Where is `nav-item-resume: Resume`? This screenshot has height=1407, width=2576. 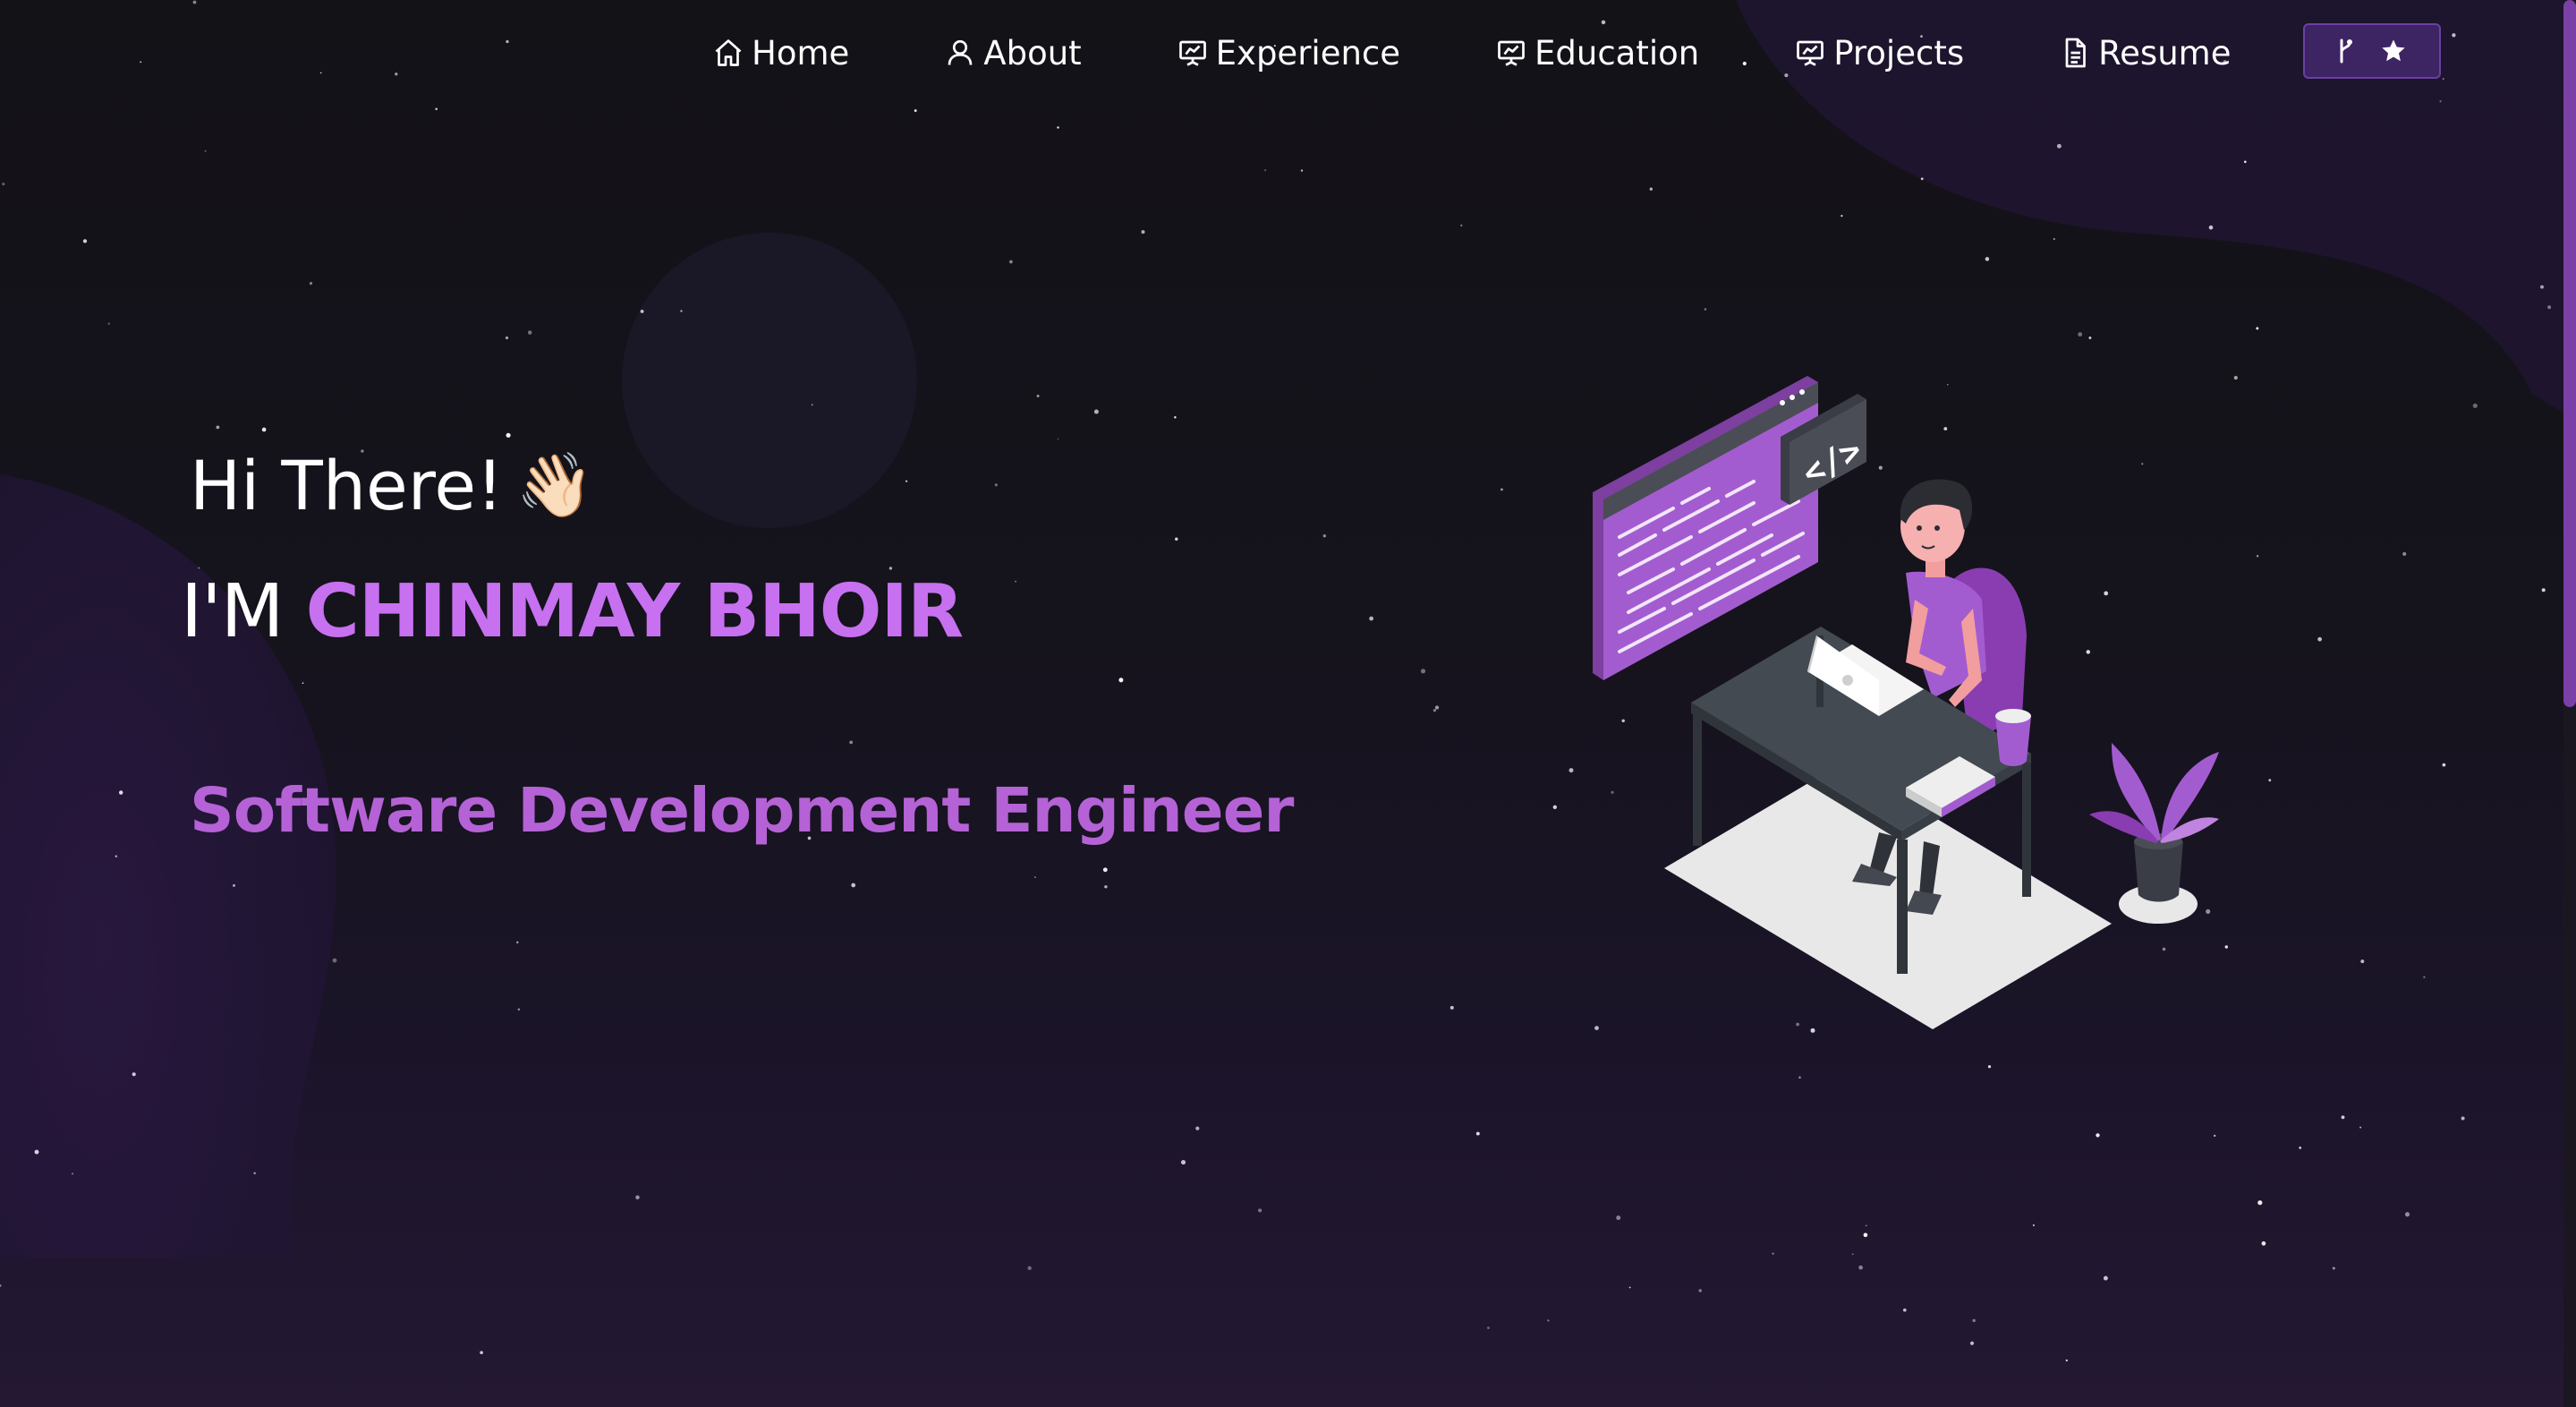
nav-item-resume: Resume is located at coordinates (2145, 52).